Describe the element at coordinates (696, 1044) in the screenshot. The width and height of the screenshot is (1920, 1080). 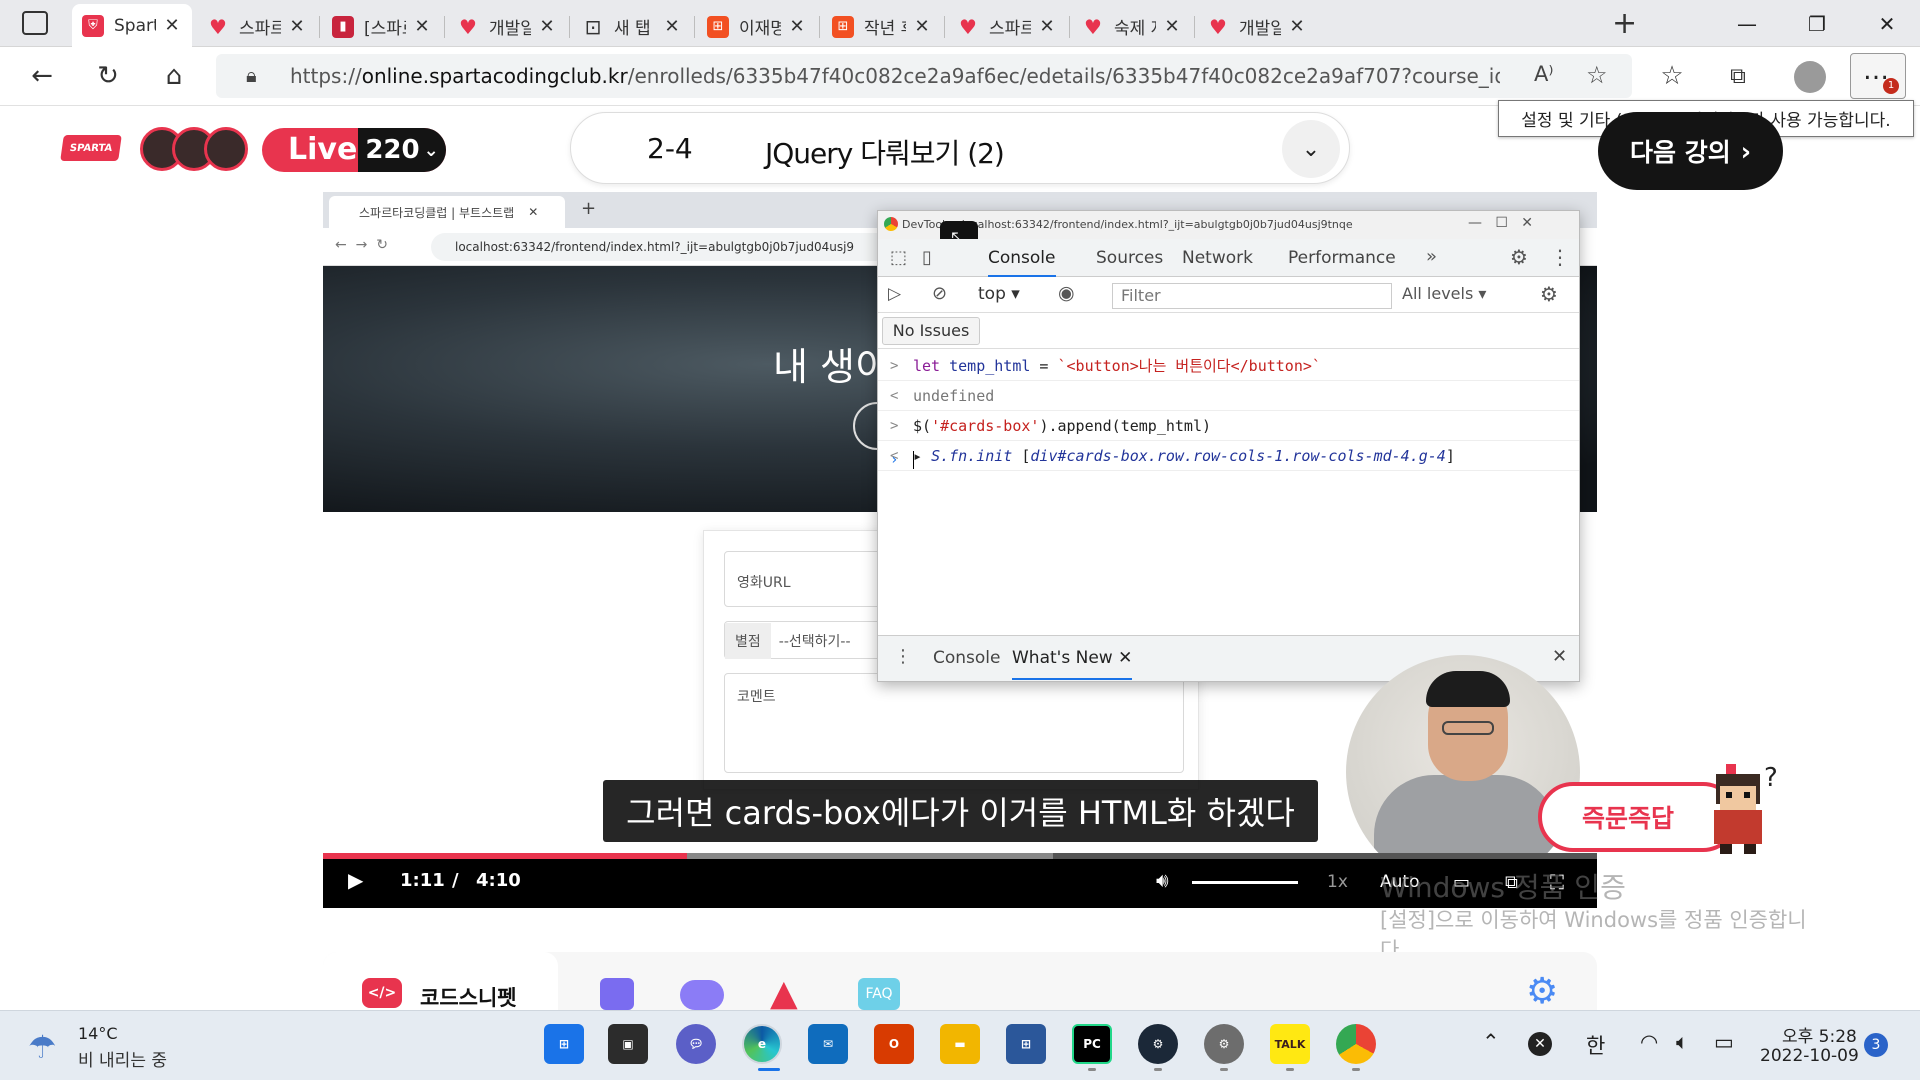
I see `teams-chat-icon: 💬︎` at that location.